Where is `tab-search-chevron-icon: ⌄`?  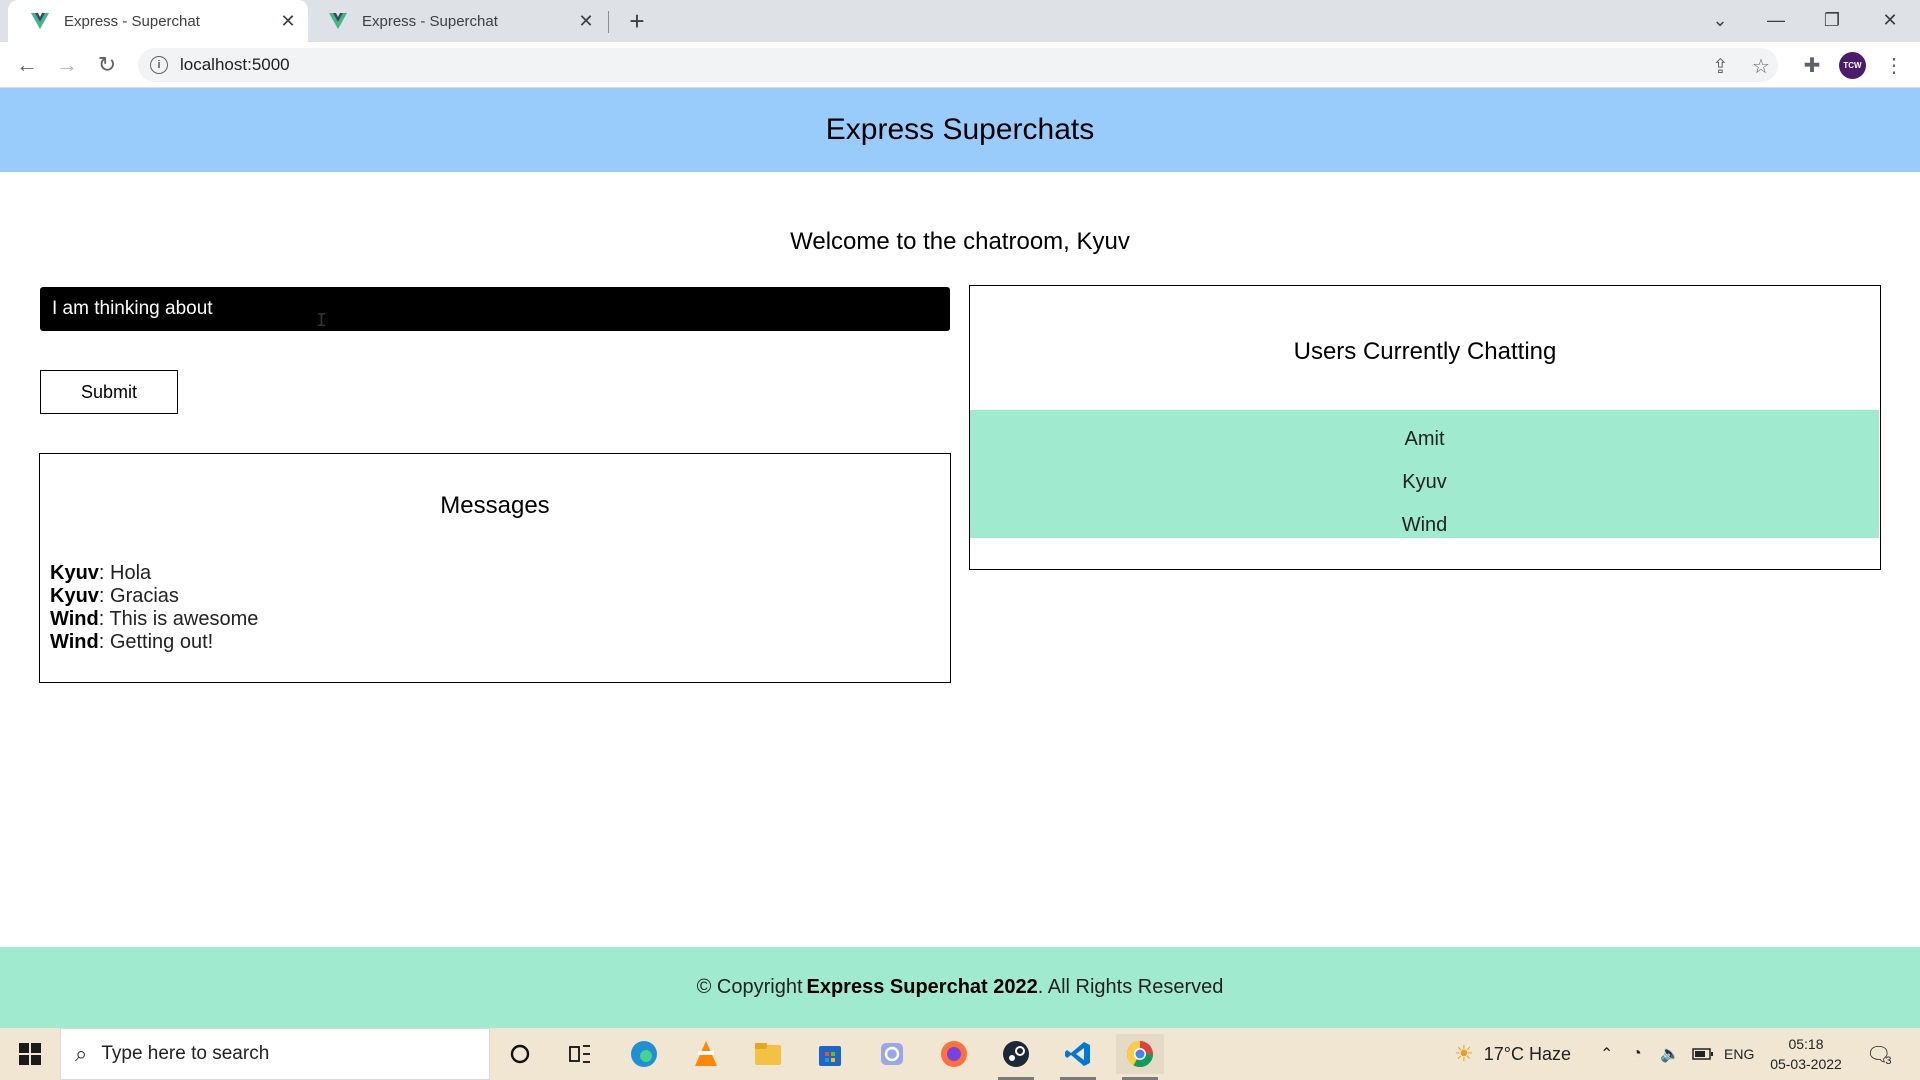 tab-search-chevron-icon: ⌄ is located at coordinates (1720, 20).